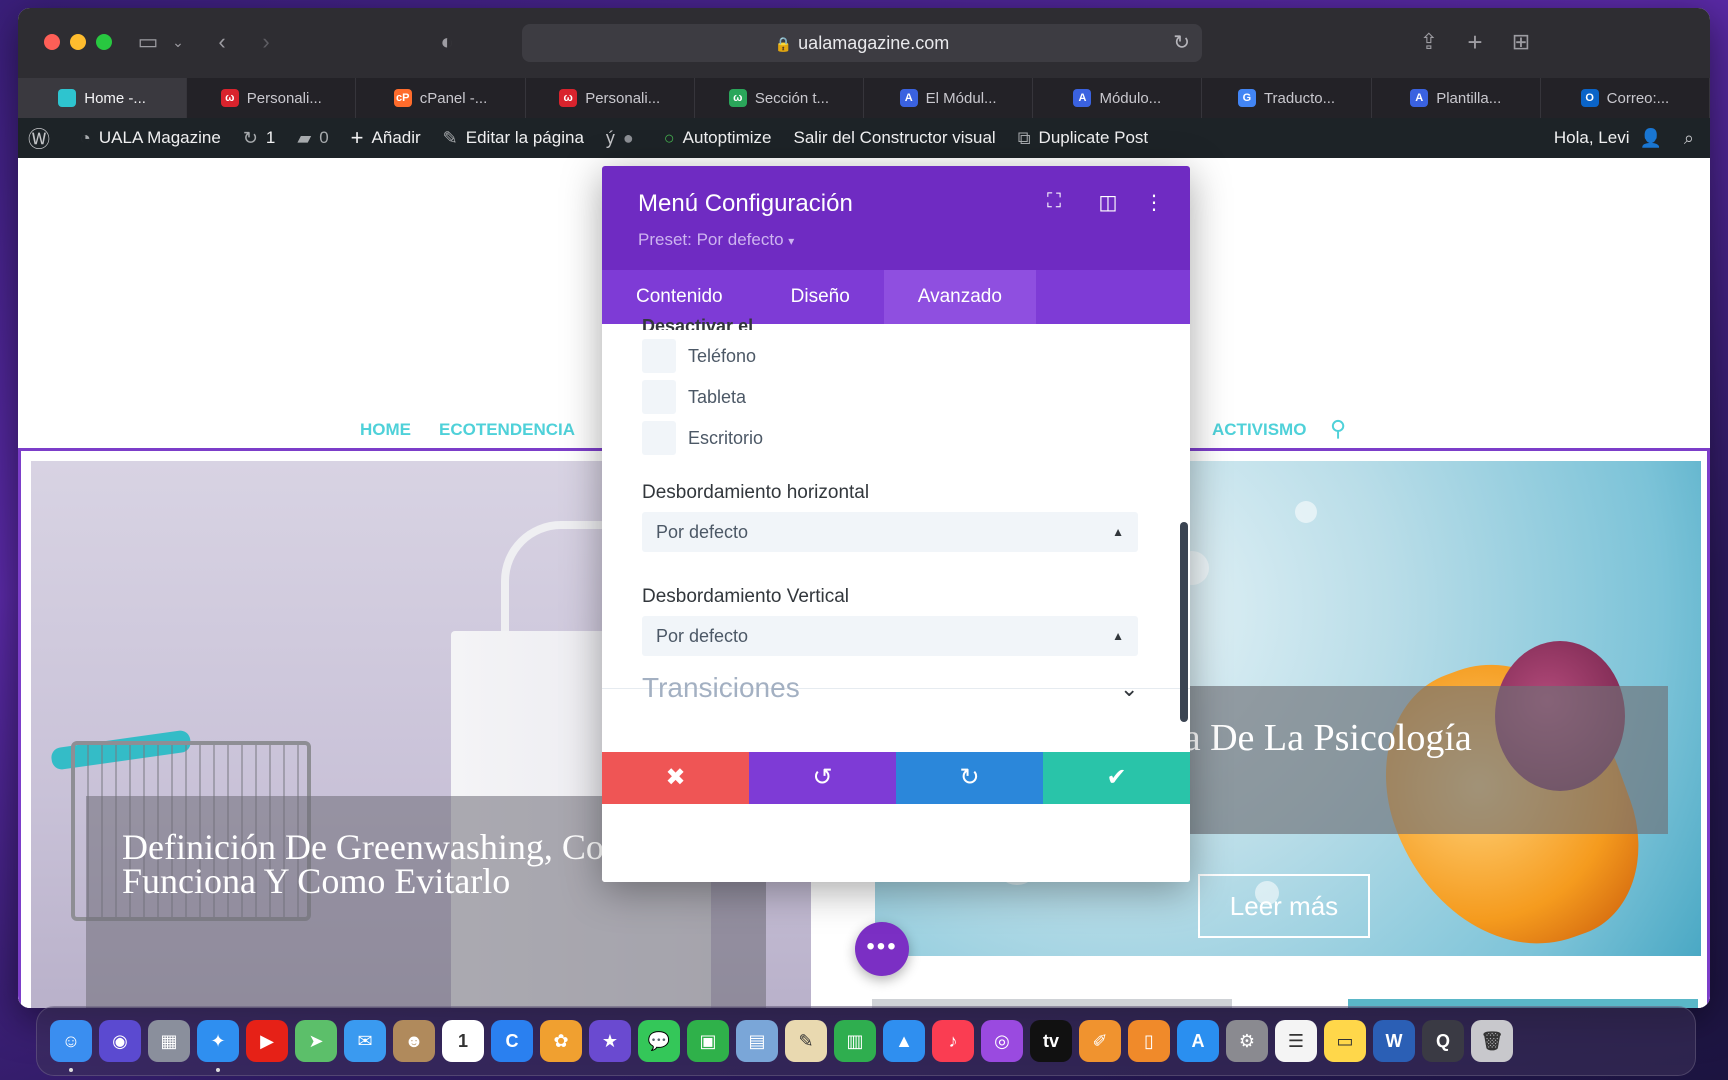 This screenshot has width=1728, height=1080. What do you see at coordinates (222, 42) in the screenshot?
I see `back-icon: ‹` at bounding box center [222, 42].